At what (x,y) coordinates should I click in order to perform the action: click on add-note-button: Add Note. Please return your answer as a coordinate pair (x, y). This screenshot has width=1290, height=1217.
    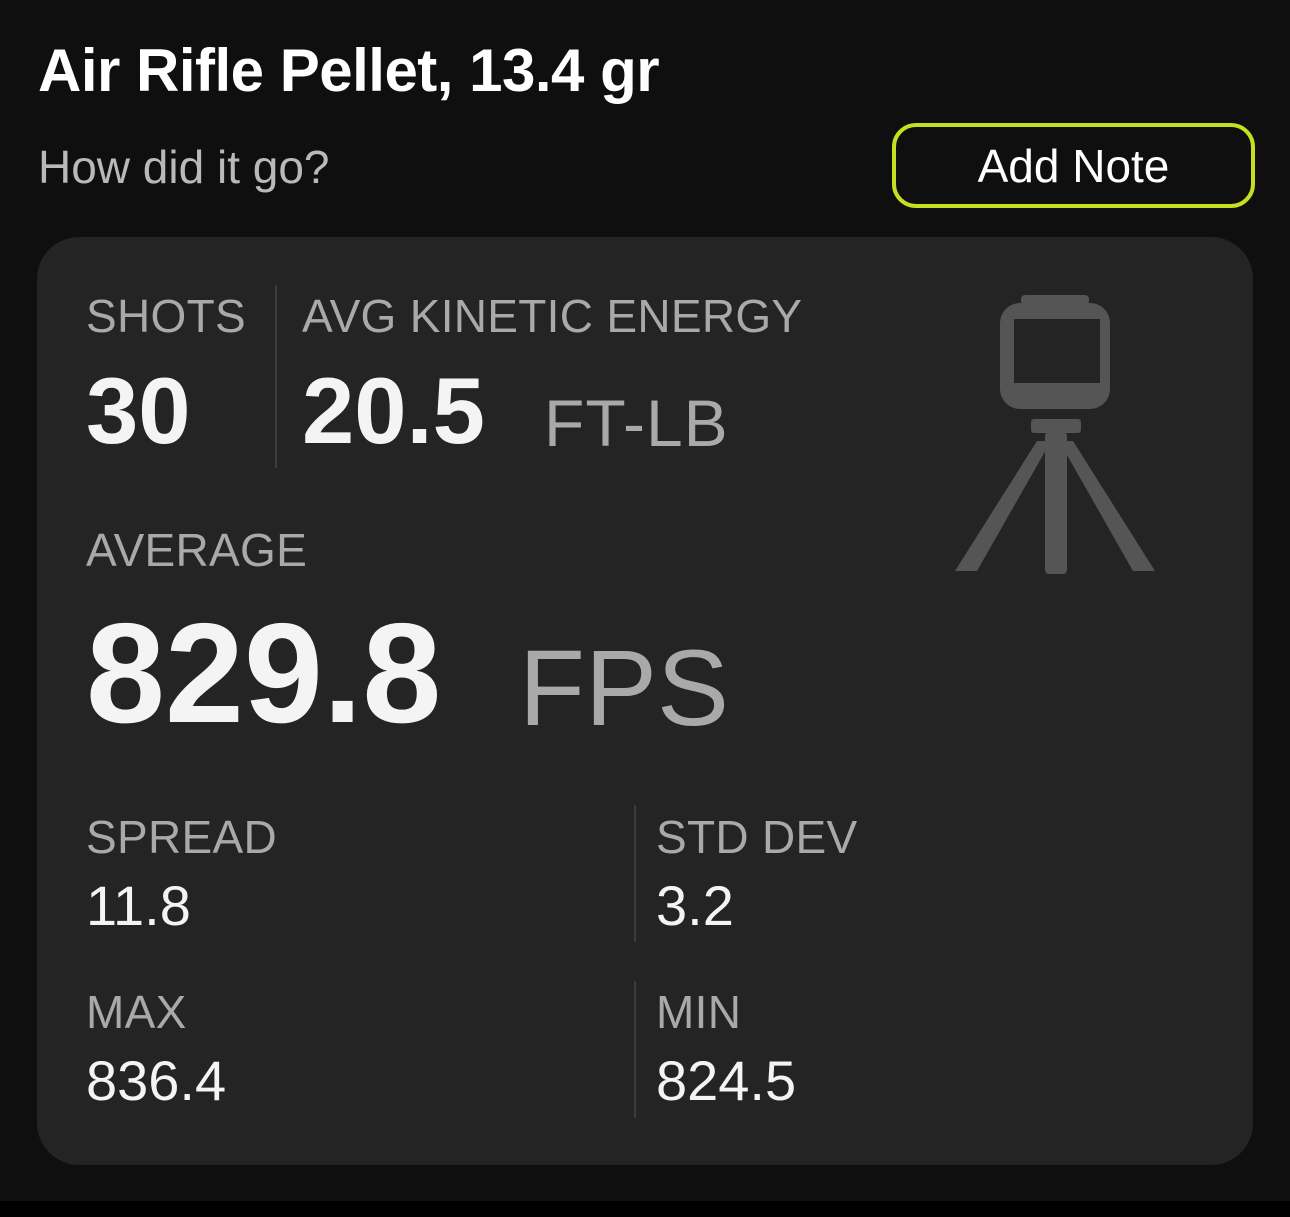
    Looking at the image, I should click on (1073, 165).